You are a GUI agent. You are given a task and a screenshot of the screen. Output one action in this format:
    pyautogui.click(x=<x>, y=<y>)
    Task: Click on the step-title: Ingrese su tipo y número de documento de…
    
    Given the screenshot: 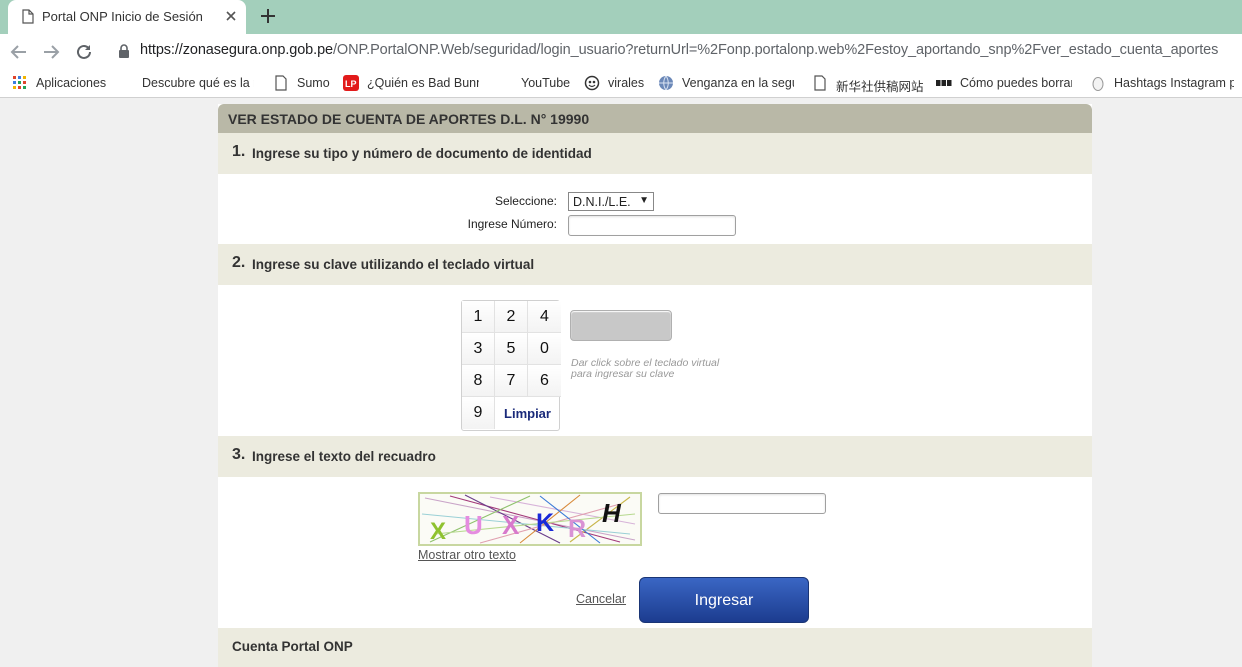 What is the action you would take?
    pyautogui.click(x=422, y=153)
    